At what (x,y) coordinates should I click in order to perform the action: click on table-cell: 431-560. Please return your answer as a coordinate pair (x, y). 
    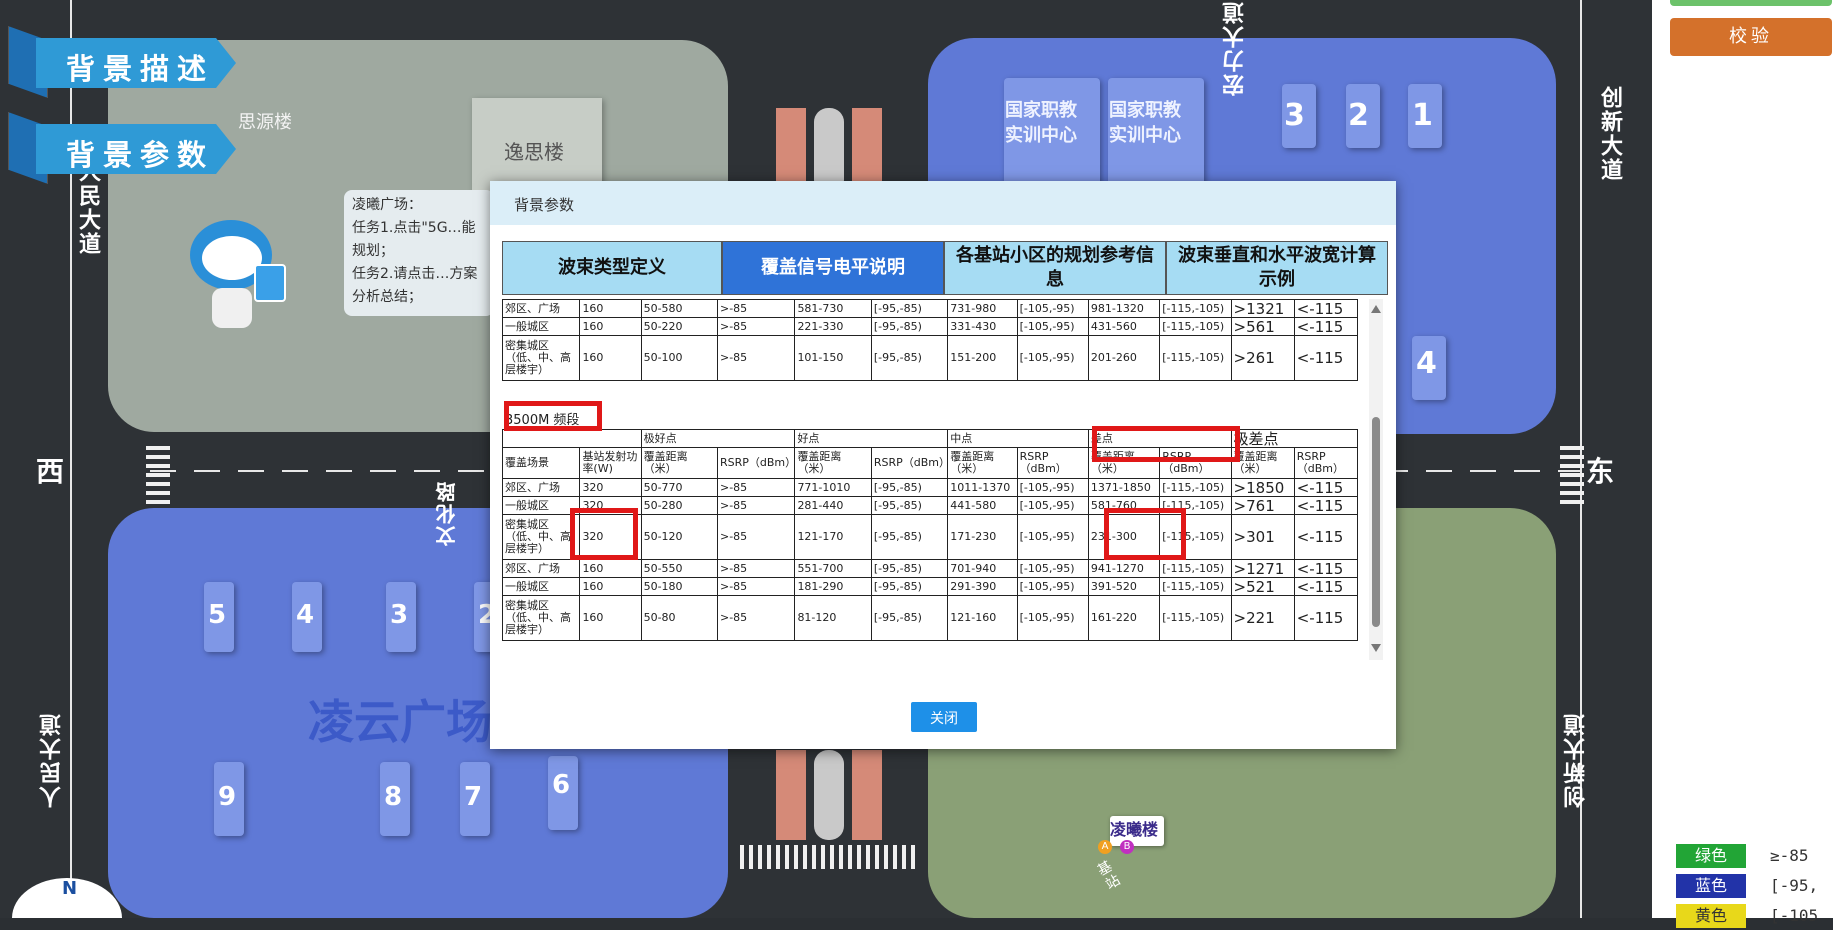
    Looking at the image, I should click on (1124, 326).